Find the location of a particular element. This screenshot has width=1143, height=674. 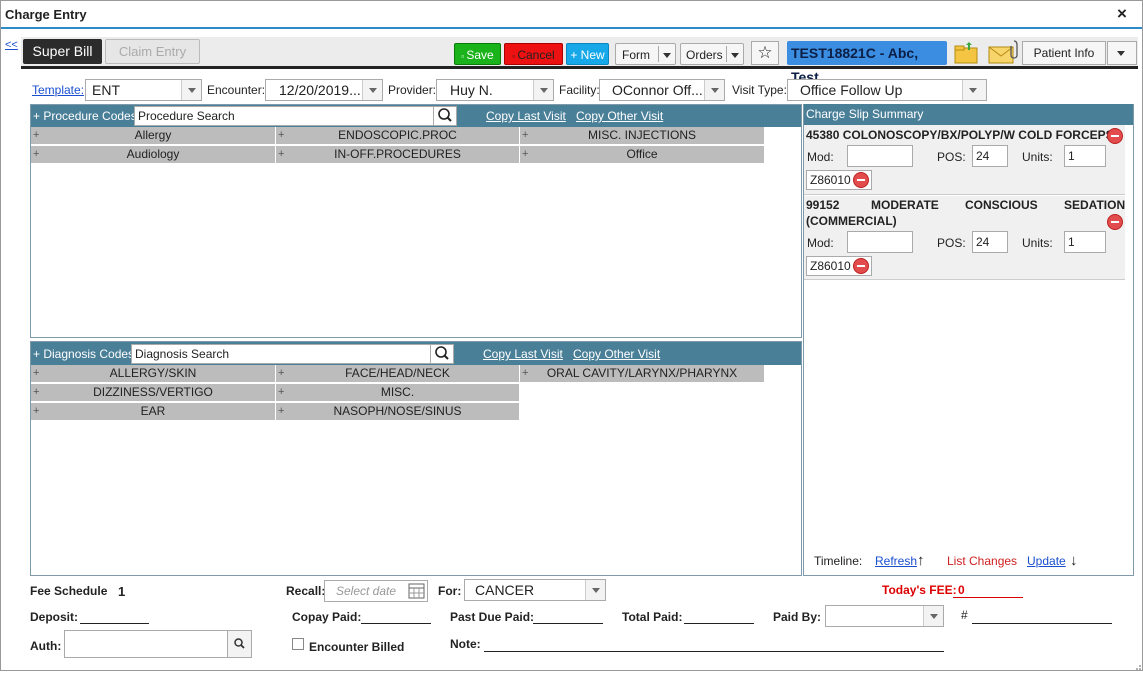

diagnosis-category: + ALLERGY/SKIN is located at coordinates (153, 374).